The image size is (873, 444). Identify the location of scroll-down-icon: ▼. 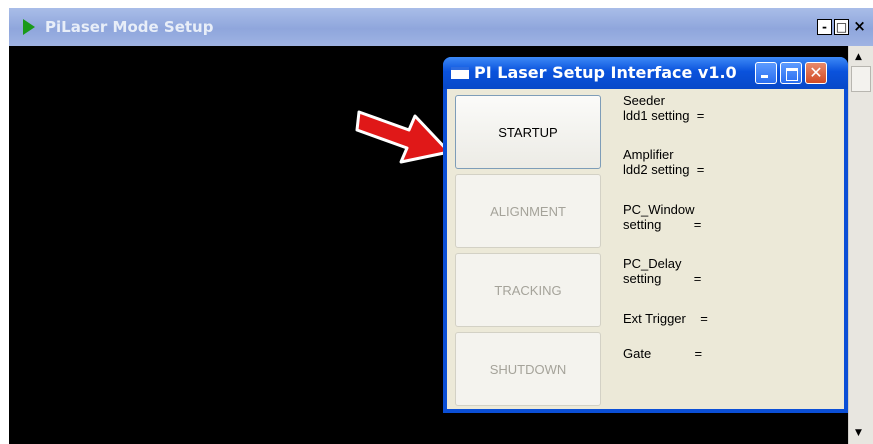
(858, 433).